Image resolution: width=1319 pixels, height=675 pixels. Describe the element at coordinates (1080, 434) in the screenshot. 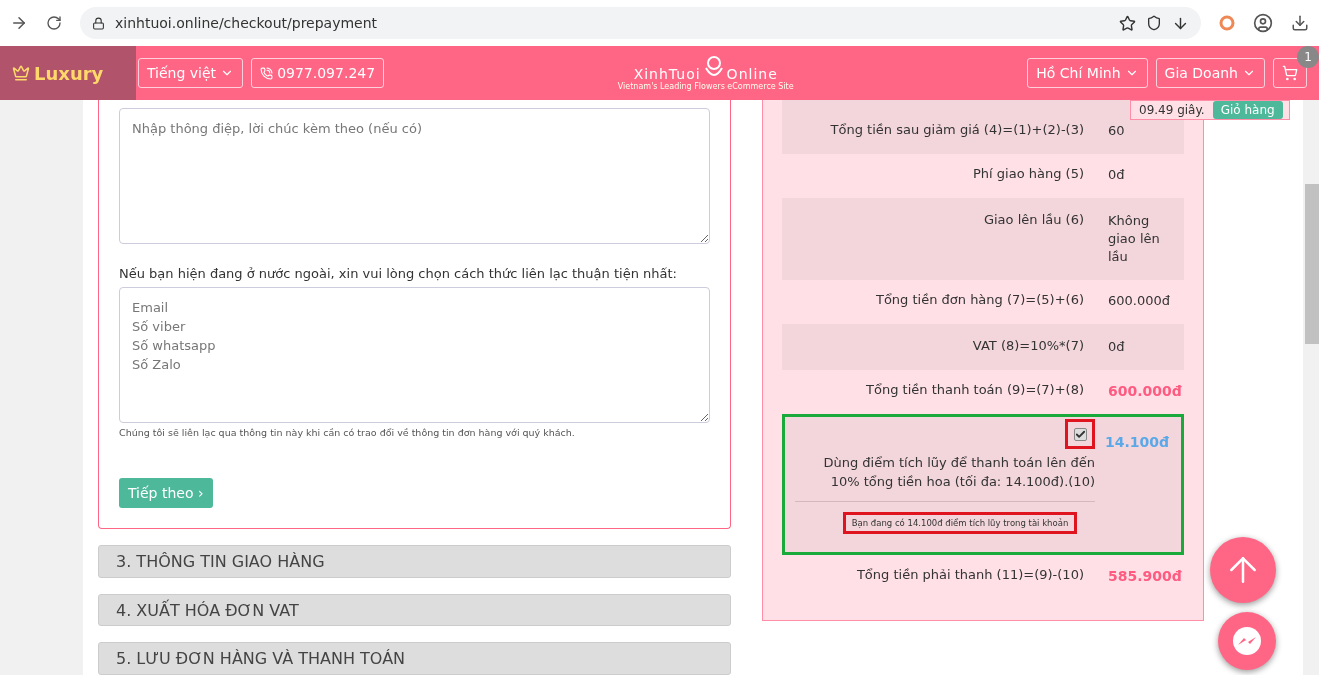

I see `points-checkbox` at that location.